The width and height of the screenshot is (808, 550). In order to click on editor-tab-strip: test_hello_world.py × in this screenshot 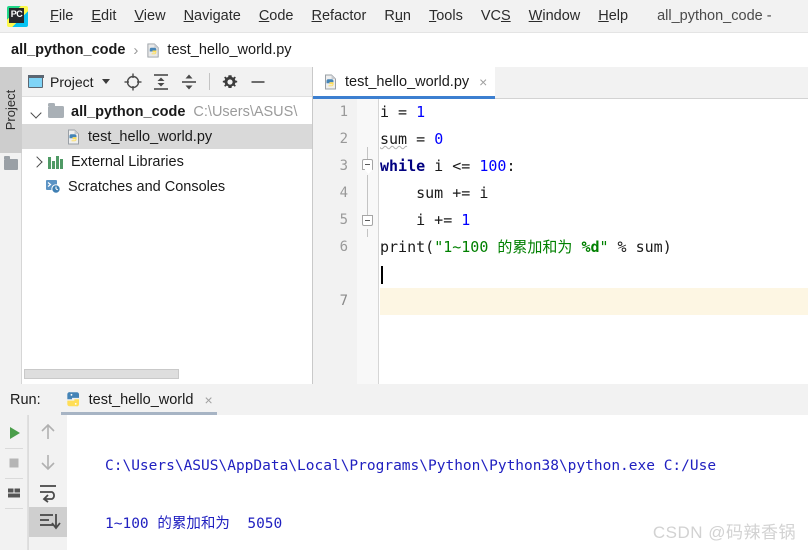, I will do `click(560, 83)`.